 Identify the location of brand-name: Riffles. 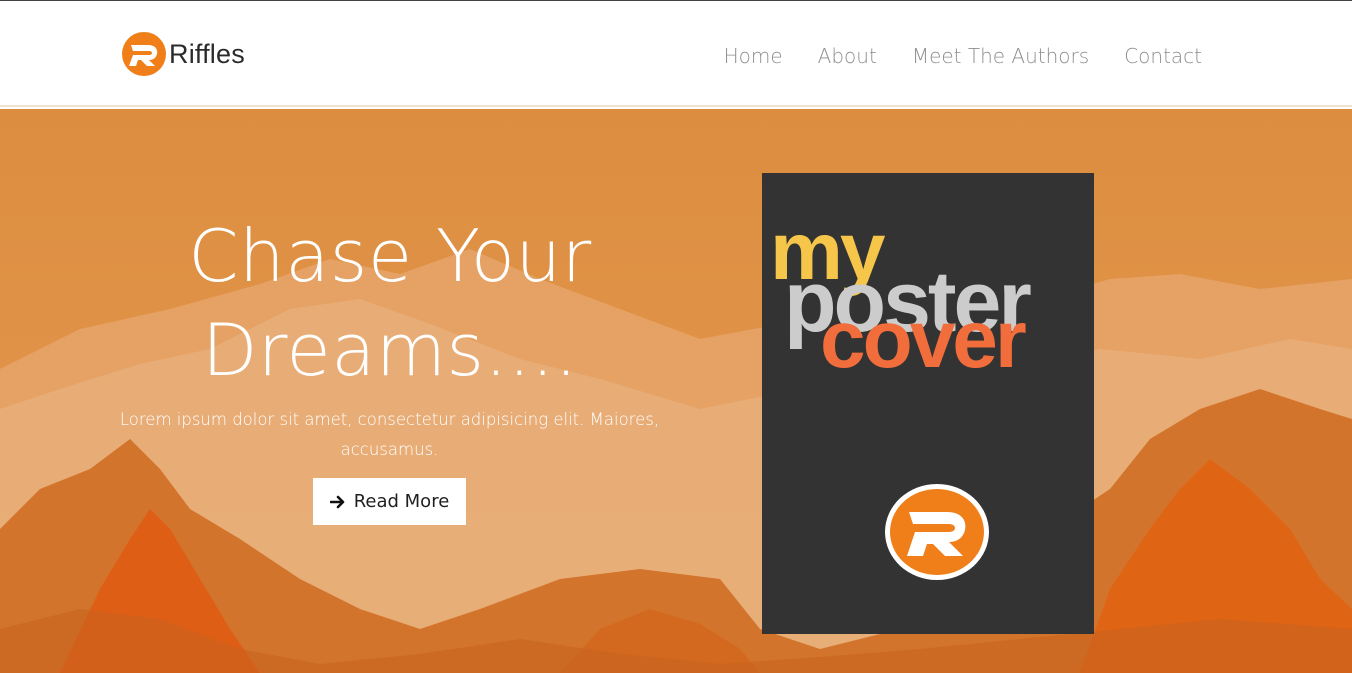
(207, 53).